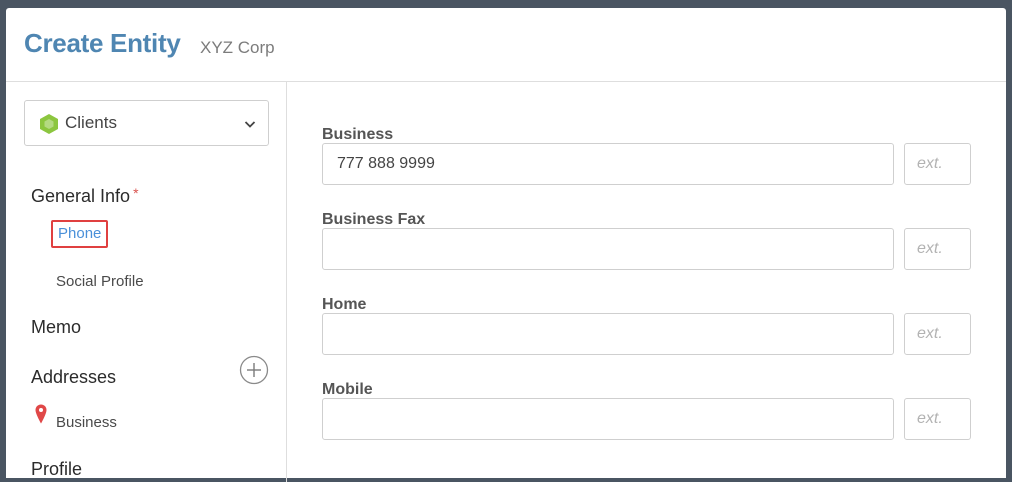 Image resolution: width=1012 pixels, height=482 pixels. I want to click on page-title: Create Entity, so click(102, 43).